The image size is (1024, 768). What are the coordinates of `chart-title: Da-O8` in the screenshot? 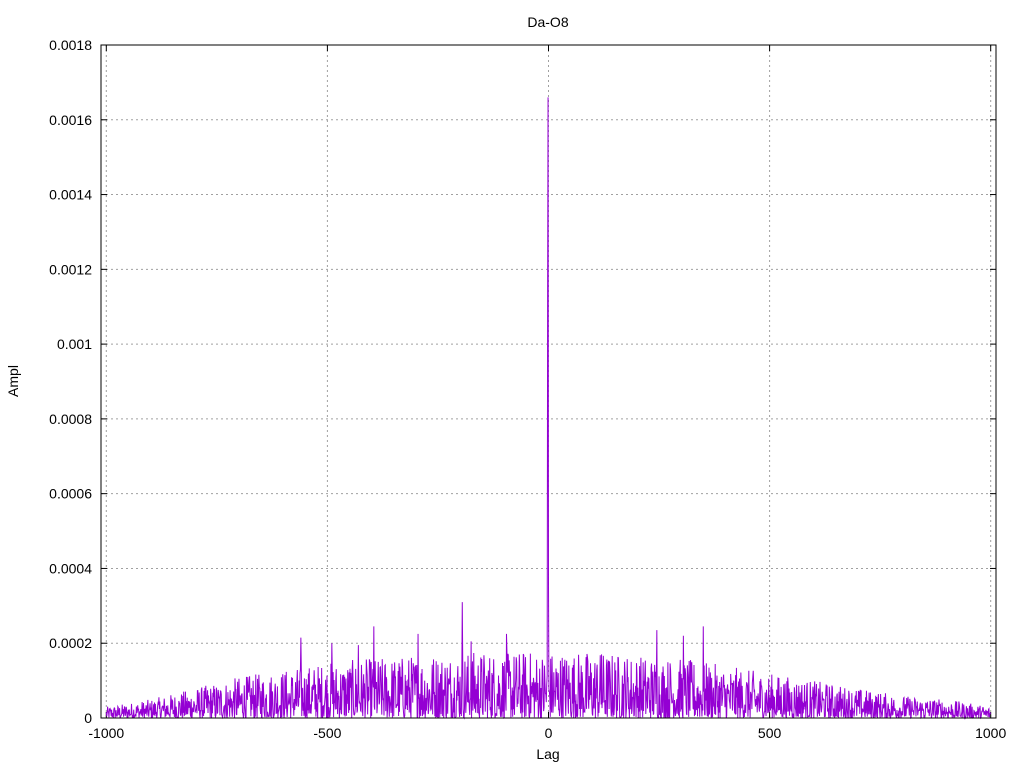 It's located at (547, 22).